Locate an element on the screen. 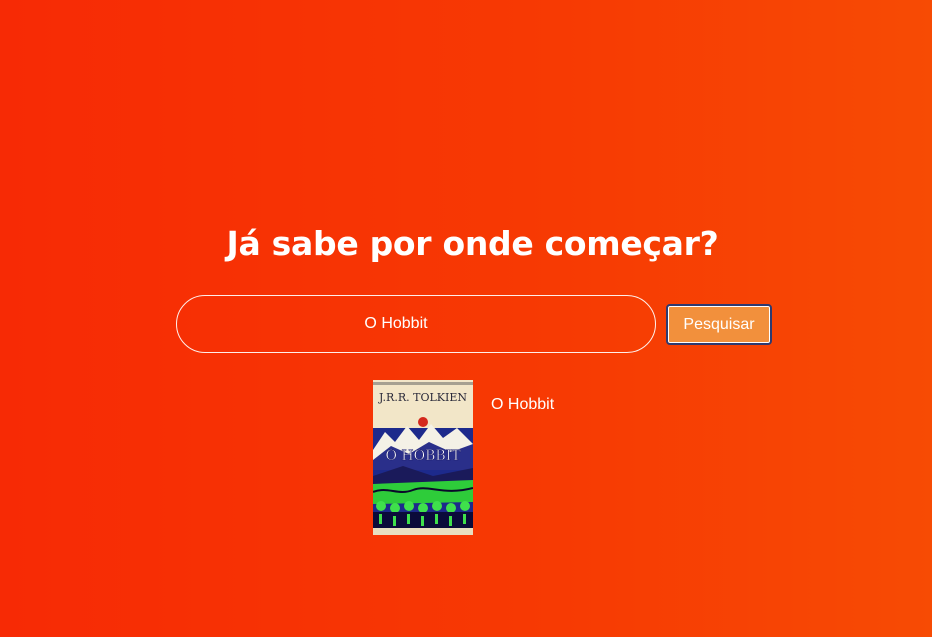  cover-title: O HOBBIT is located at coordinates (423, 456).